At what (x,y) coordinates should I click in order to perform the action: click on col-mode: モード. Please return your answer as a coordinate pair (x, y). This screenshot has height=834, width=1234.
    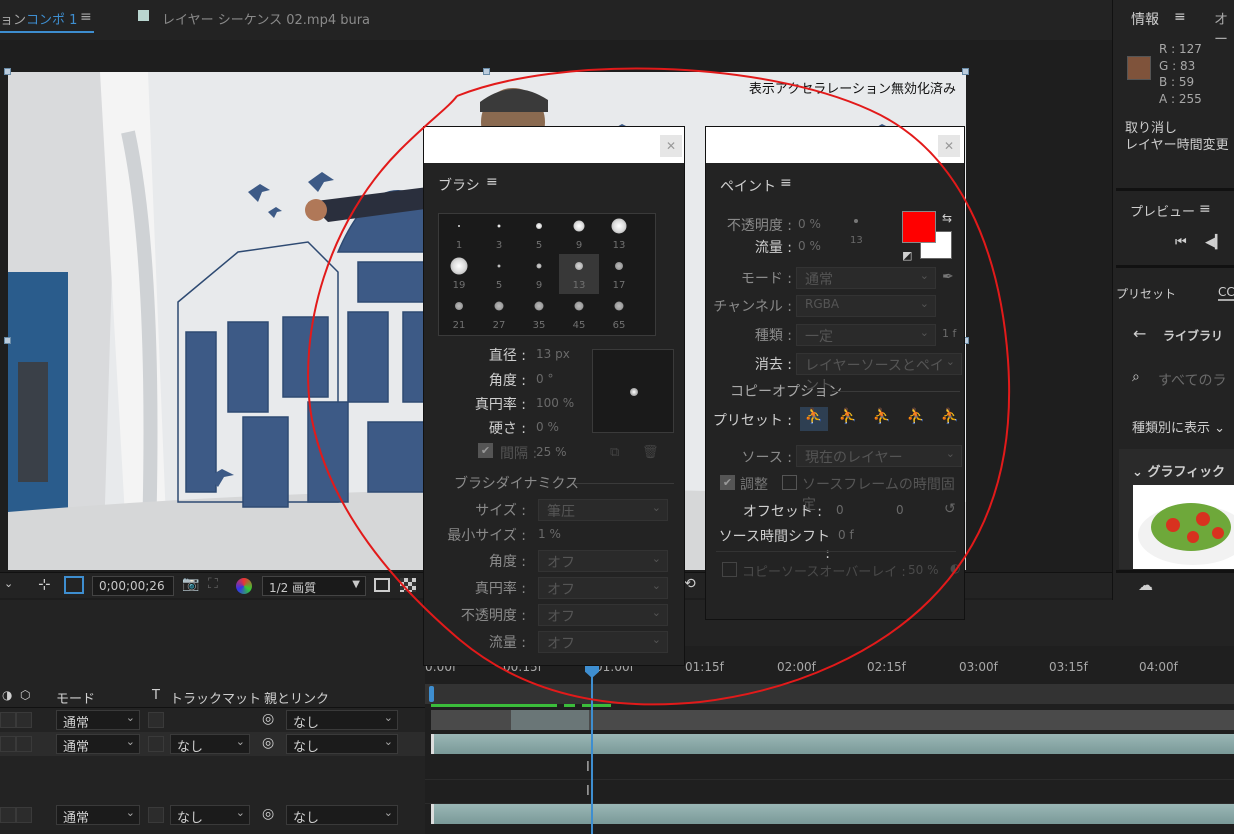
    Looking at the image, I should click on (75, 697).